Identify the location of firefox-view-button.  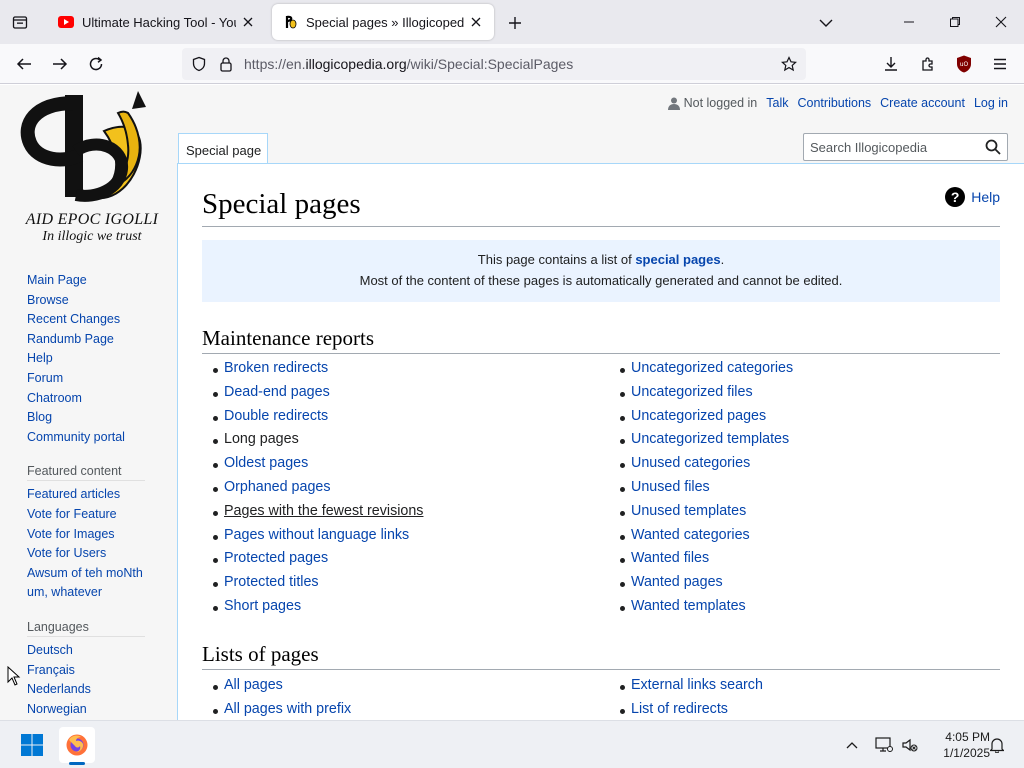
(20, 22).